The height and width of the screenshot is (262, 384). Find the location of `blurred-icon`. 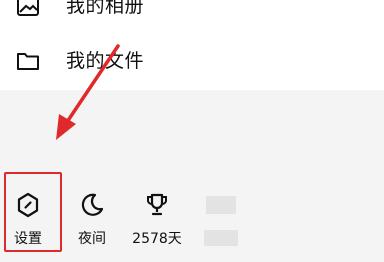

blurred-icon is located at coordinates (221, 205).